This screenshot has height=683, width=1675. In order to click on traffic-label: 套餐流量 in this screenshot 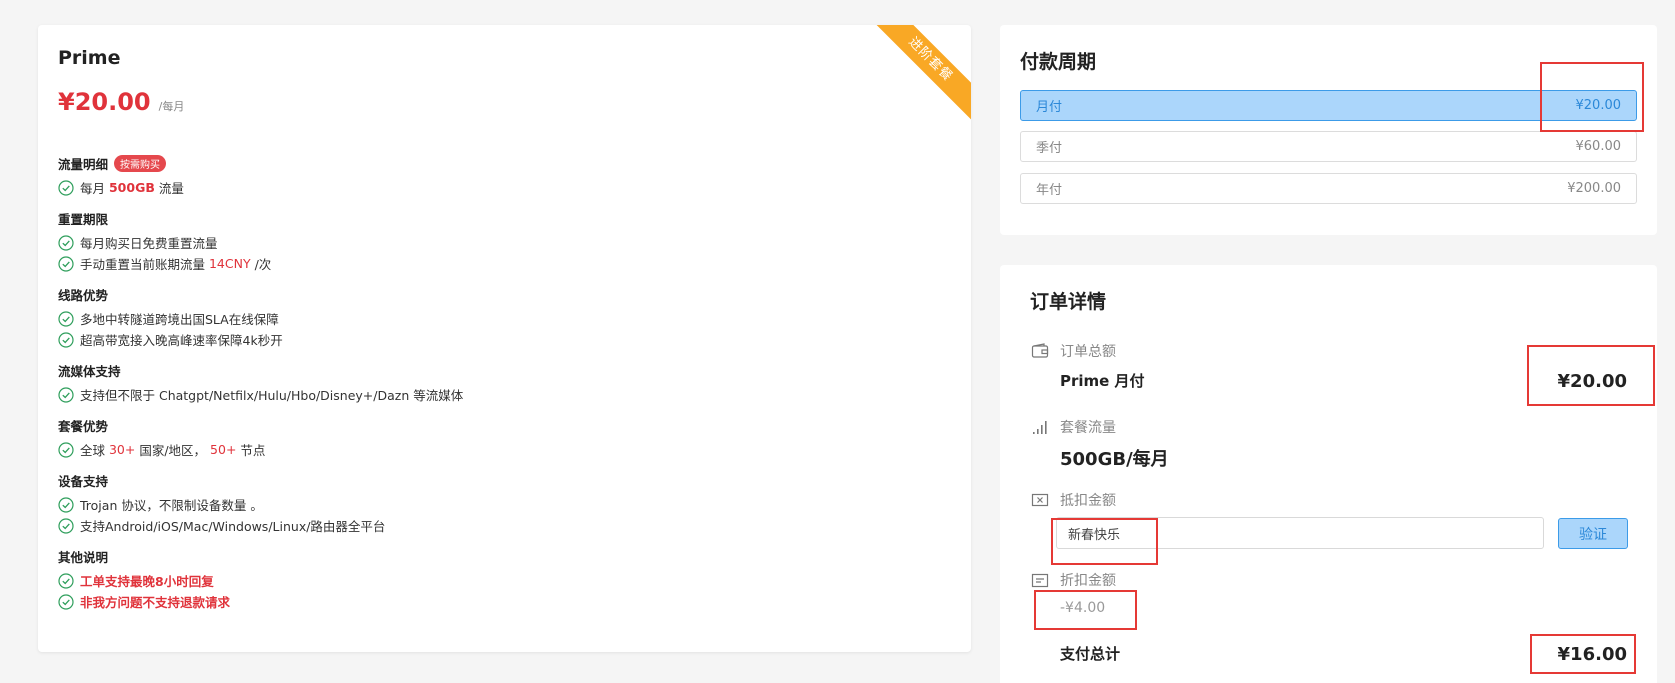, I will do `click(1088, 428)`.